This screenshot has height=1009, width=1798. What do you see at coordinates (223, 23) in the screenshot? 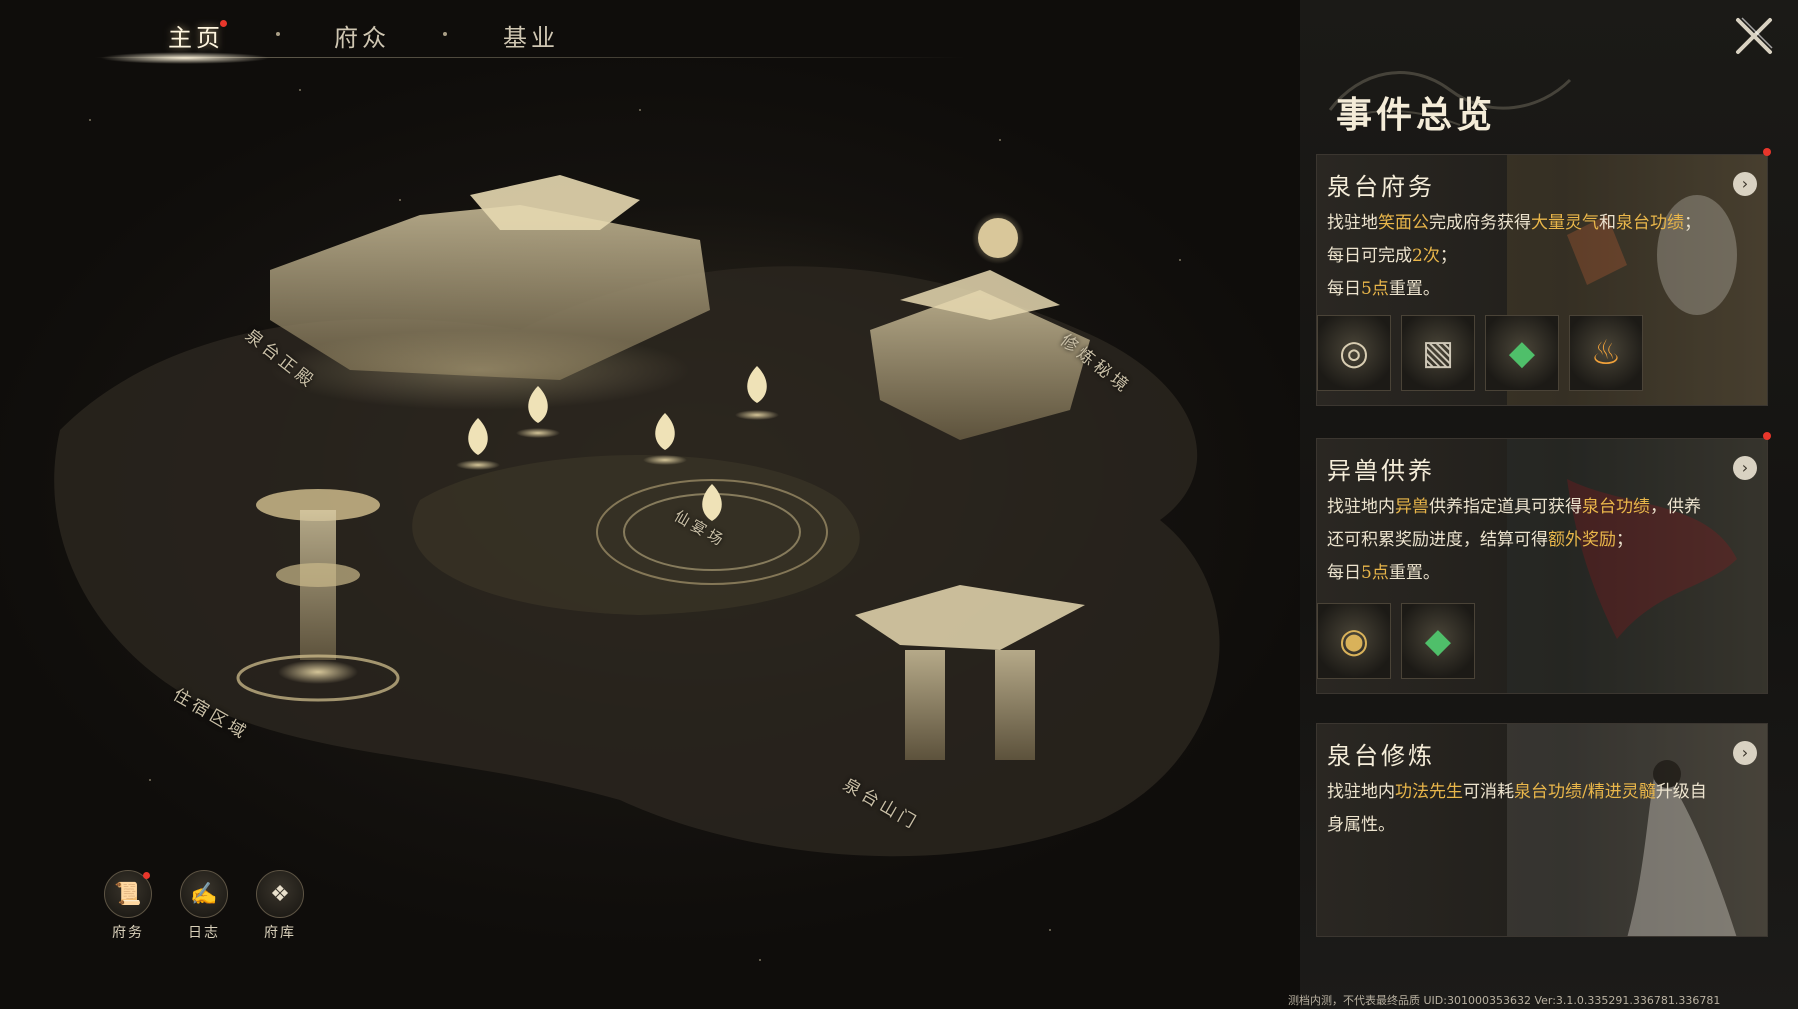
I see `tab-home-badge` at bounding box center [223, 23].